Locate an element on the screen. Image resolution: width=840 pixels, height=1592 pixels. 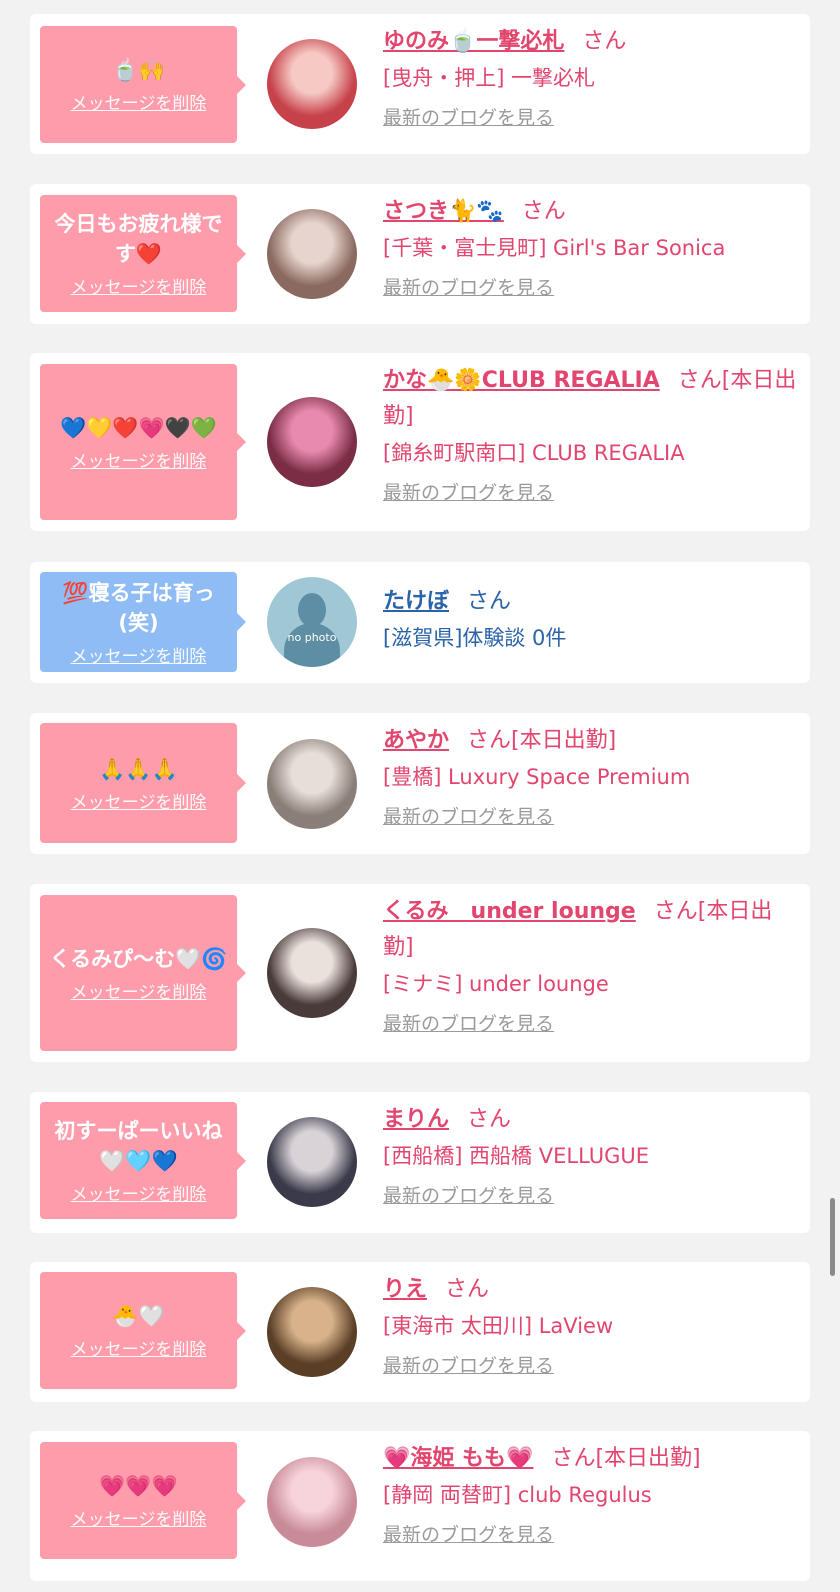
profile-name-link: くるみ under lounge is located at coordinates (509, 911).